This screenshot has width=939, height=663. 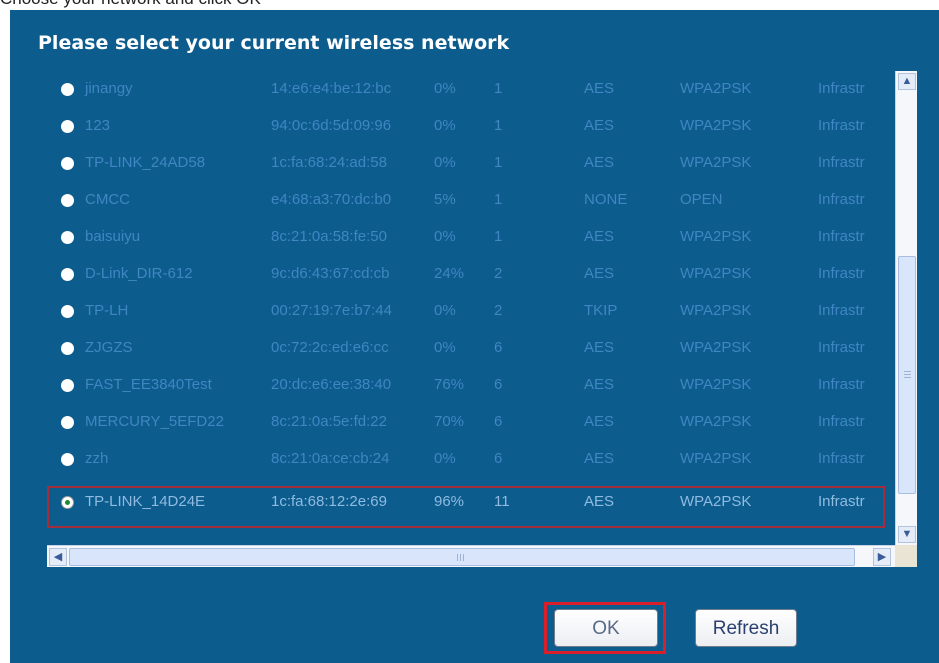 I want to click on network-mac: 0c:72:2c:ed:e6:cc, so click(x=330, y=347).